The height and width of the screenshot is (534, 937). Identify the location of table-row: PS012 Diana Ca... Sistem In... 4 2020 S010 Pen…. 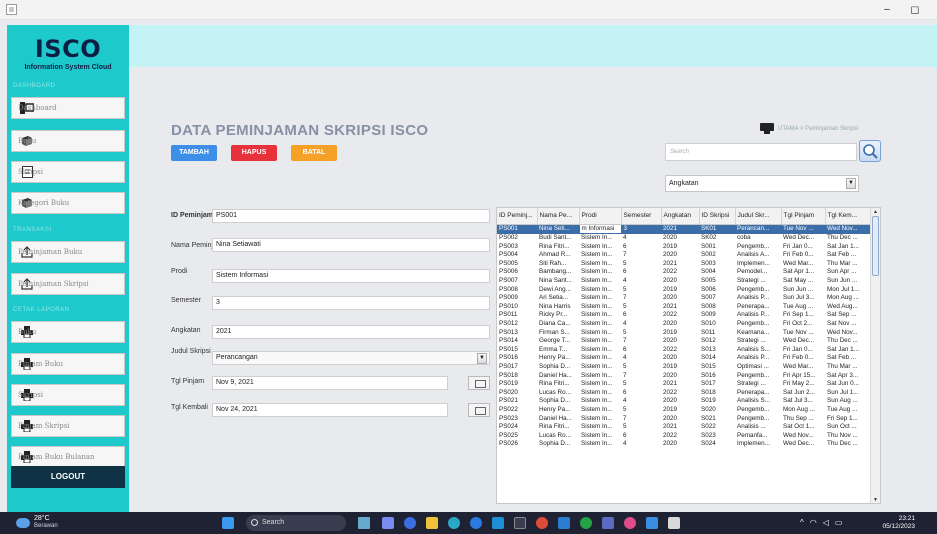
(684, 324).